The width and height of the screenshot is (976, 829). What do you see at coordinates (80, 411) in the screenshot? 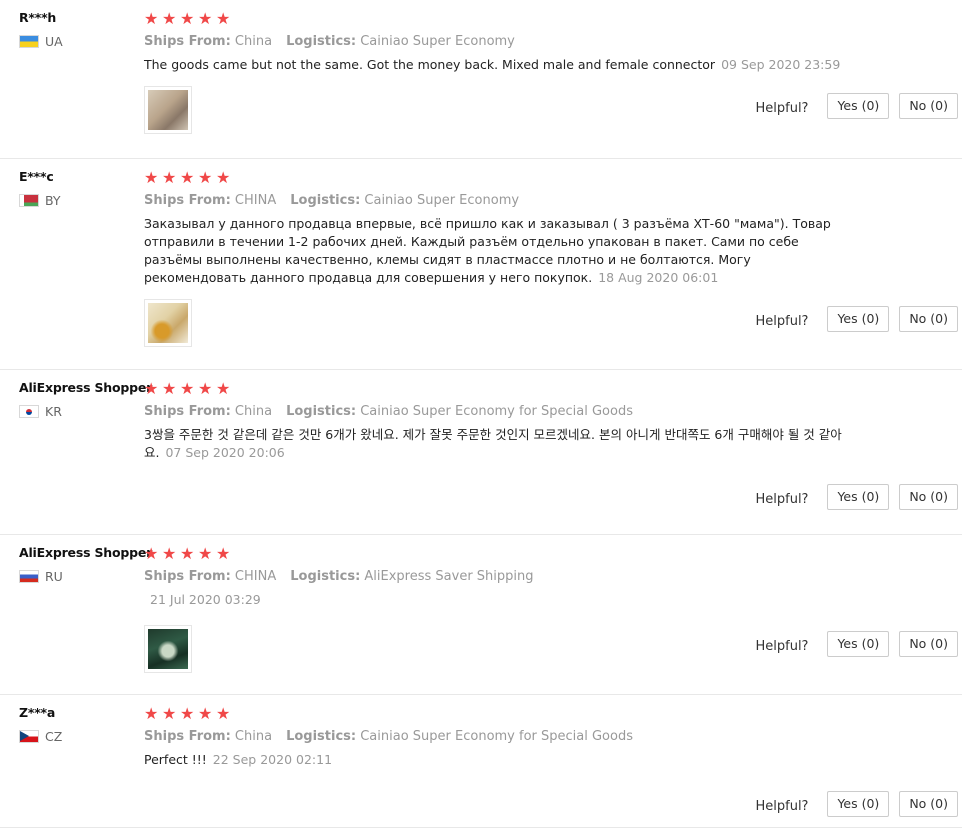
I see `reviewer-country: KR` at bounding box center [80, 411].